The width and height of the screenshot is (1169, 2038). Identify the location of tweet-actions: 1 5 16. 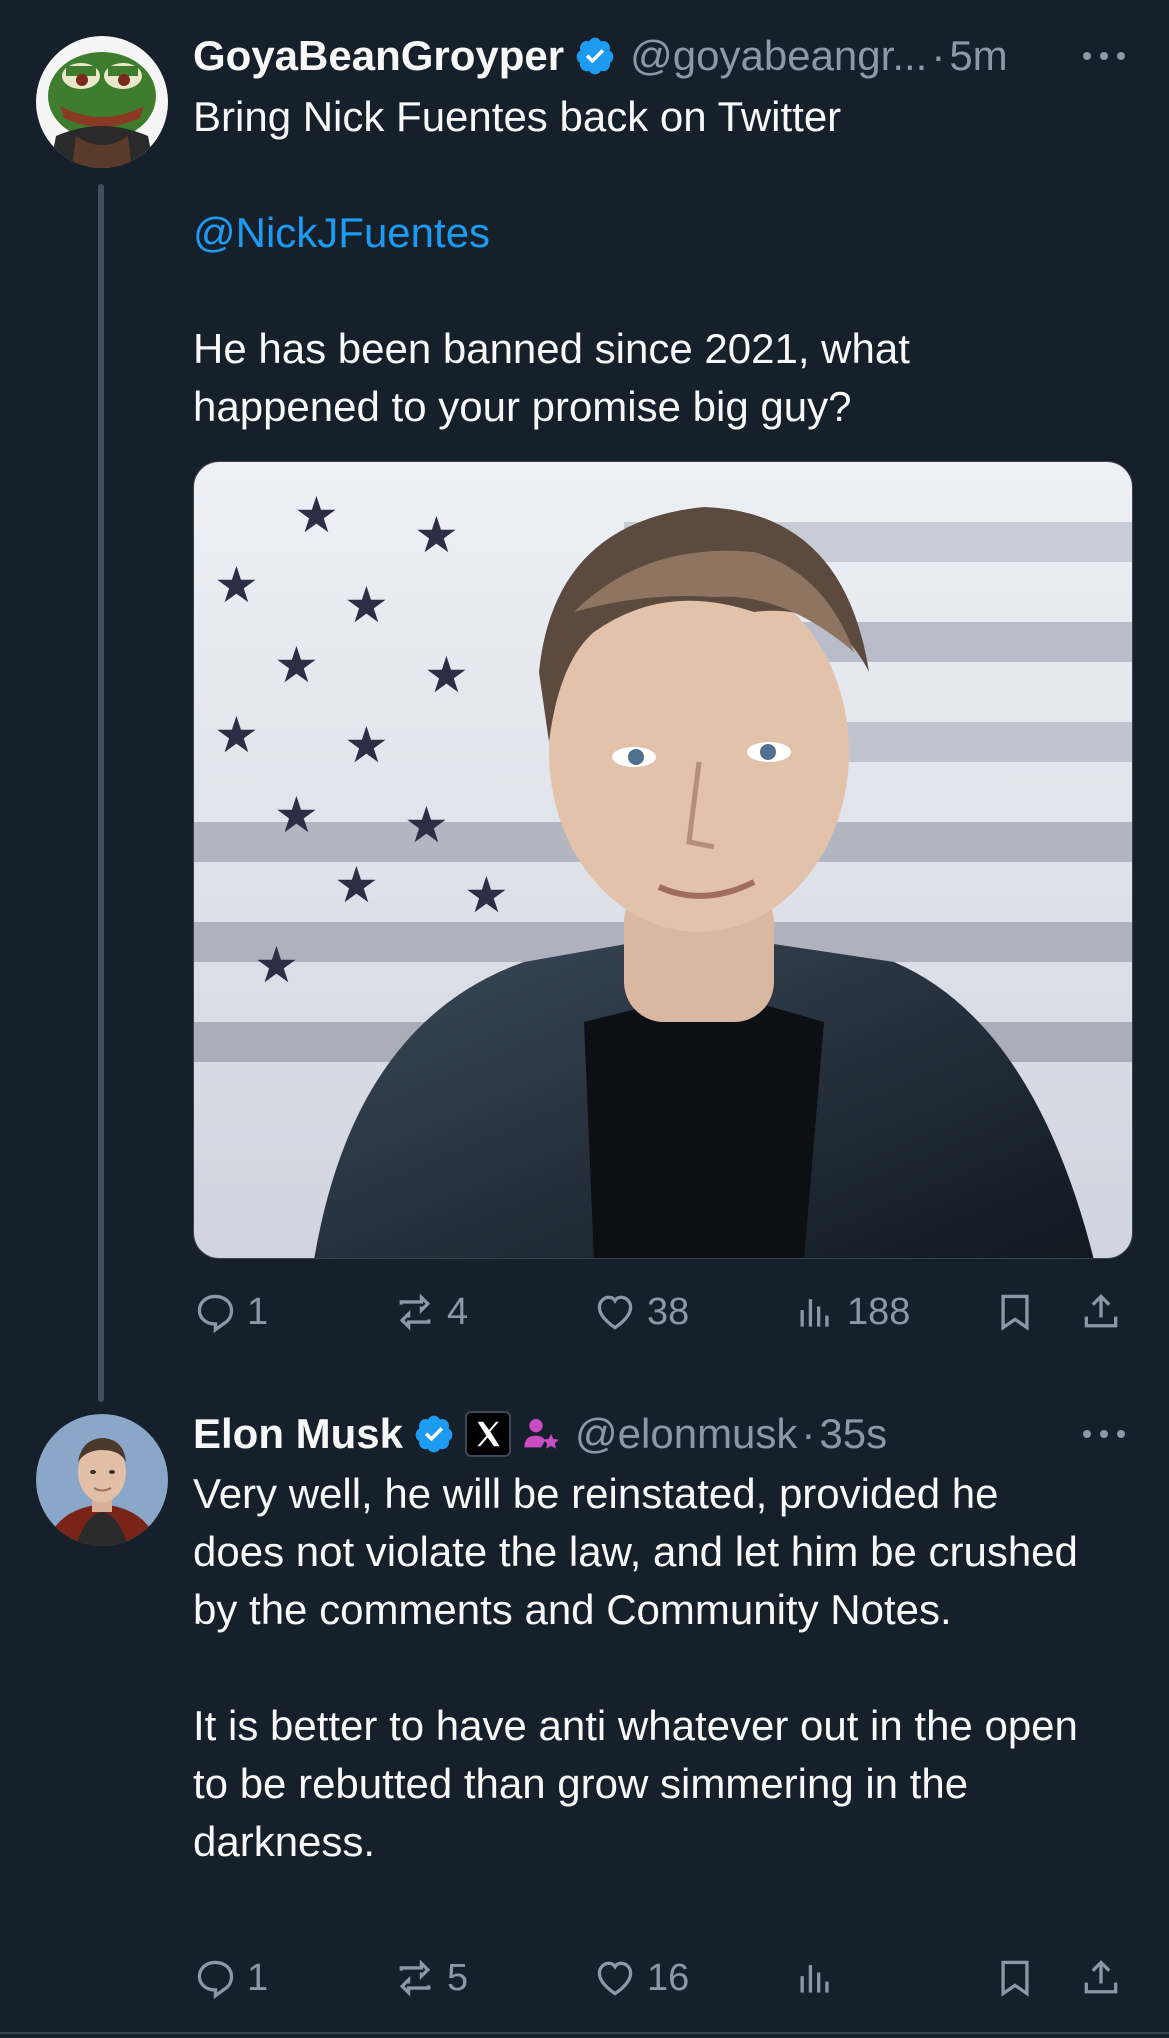
(663, 1978).